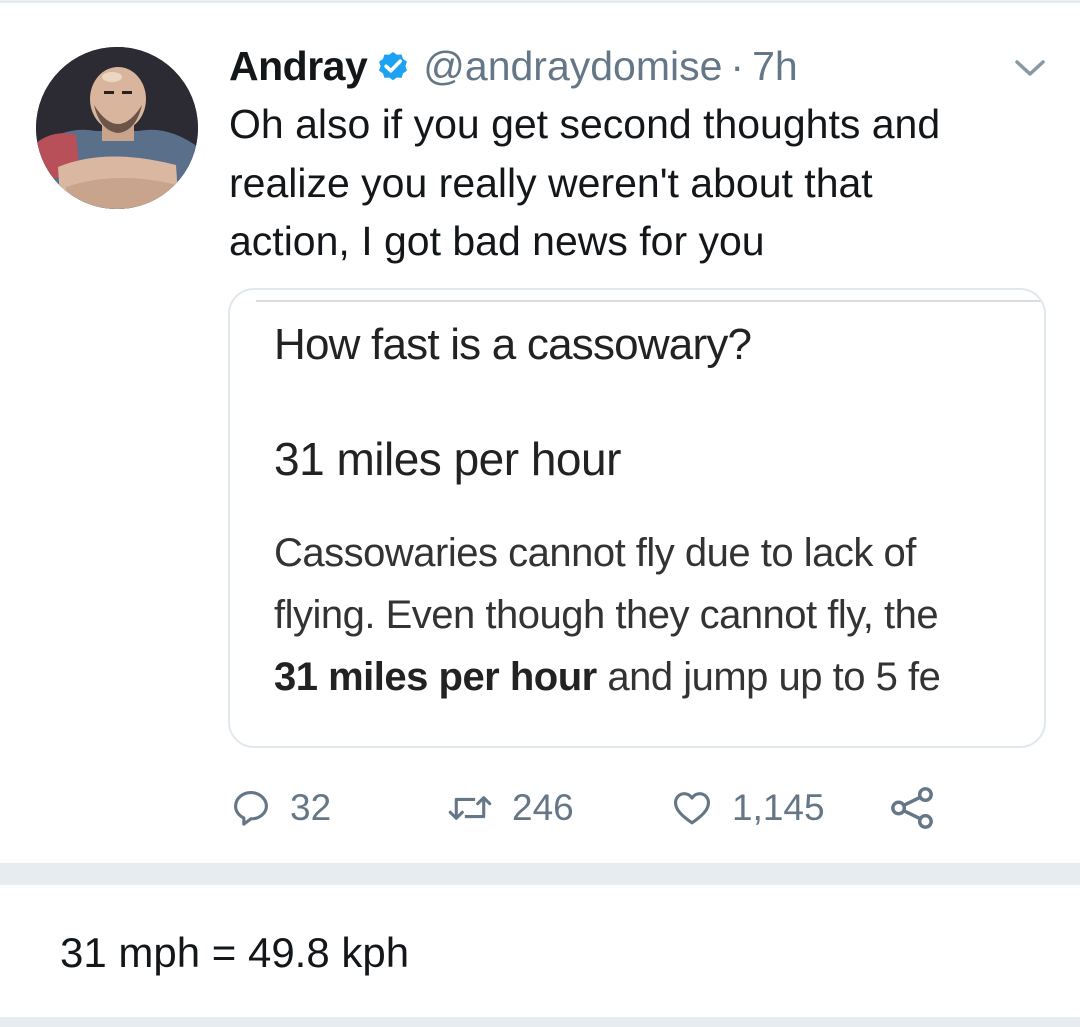  I want to click on tweet-actions: 32 246 1,145, so click(620, 808).